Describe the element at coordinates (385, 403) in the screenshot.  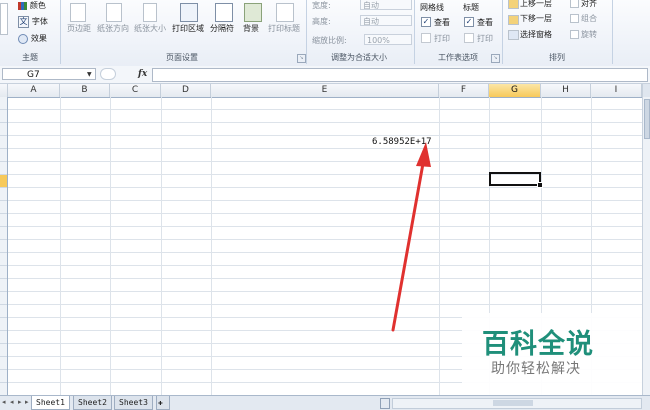
I see `hscroll-split-icon` at that location.